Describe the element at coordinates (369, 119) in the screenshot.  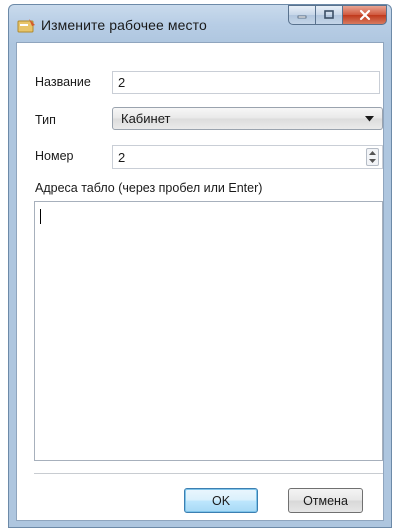
I see `chevron-down-icon` at that location.